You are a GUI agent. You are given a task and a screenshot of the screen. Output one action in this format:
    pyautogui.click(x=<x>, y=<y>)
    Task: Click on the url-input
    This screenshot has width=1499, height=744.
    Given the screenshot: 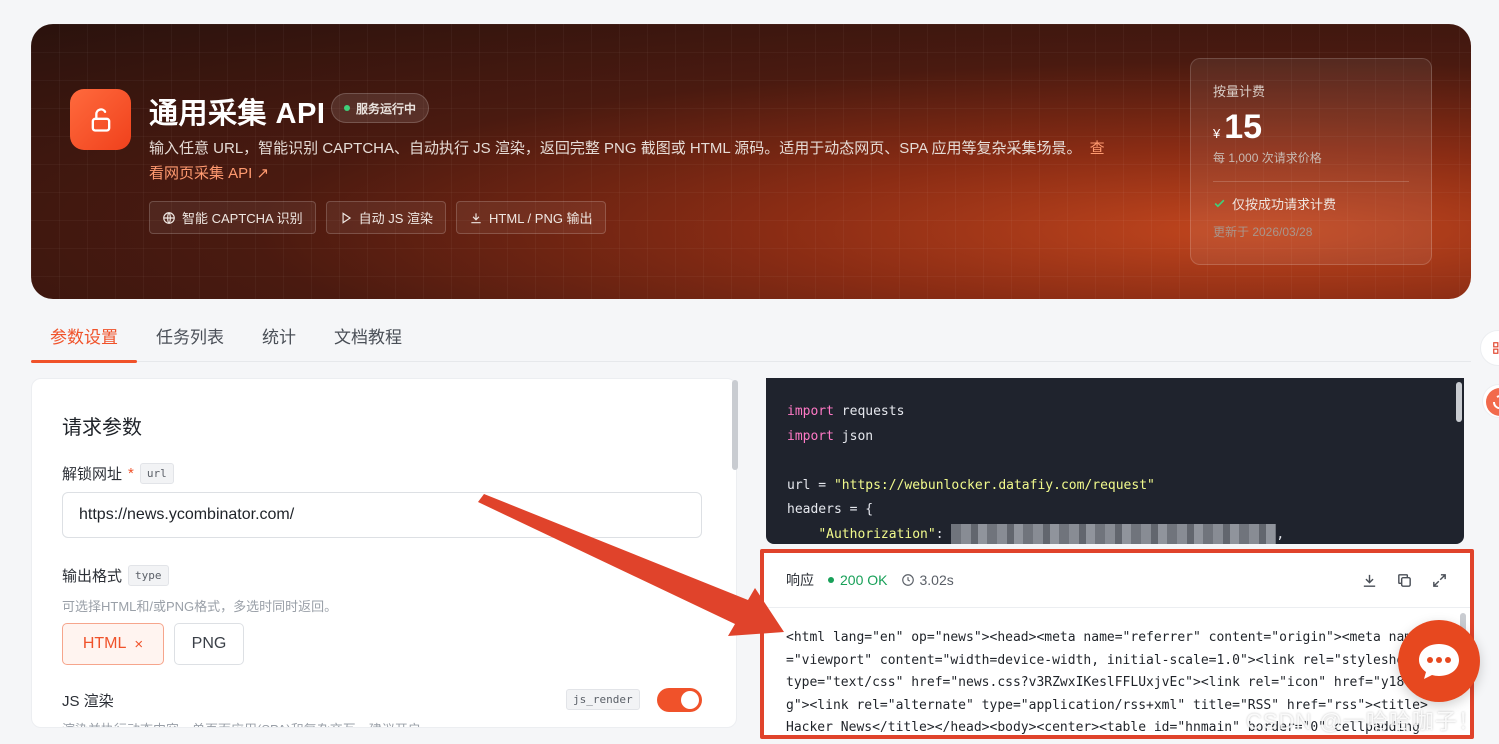 What is the action you would take?
    pyautogui.click(x=382, y=515)
    